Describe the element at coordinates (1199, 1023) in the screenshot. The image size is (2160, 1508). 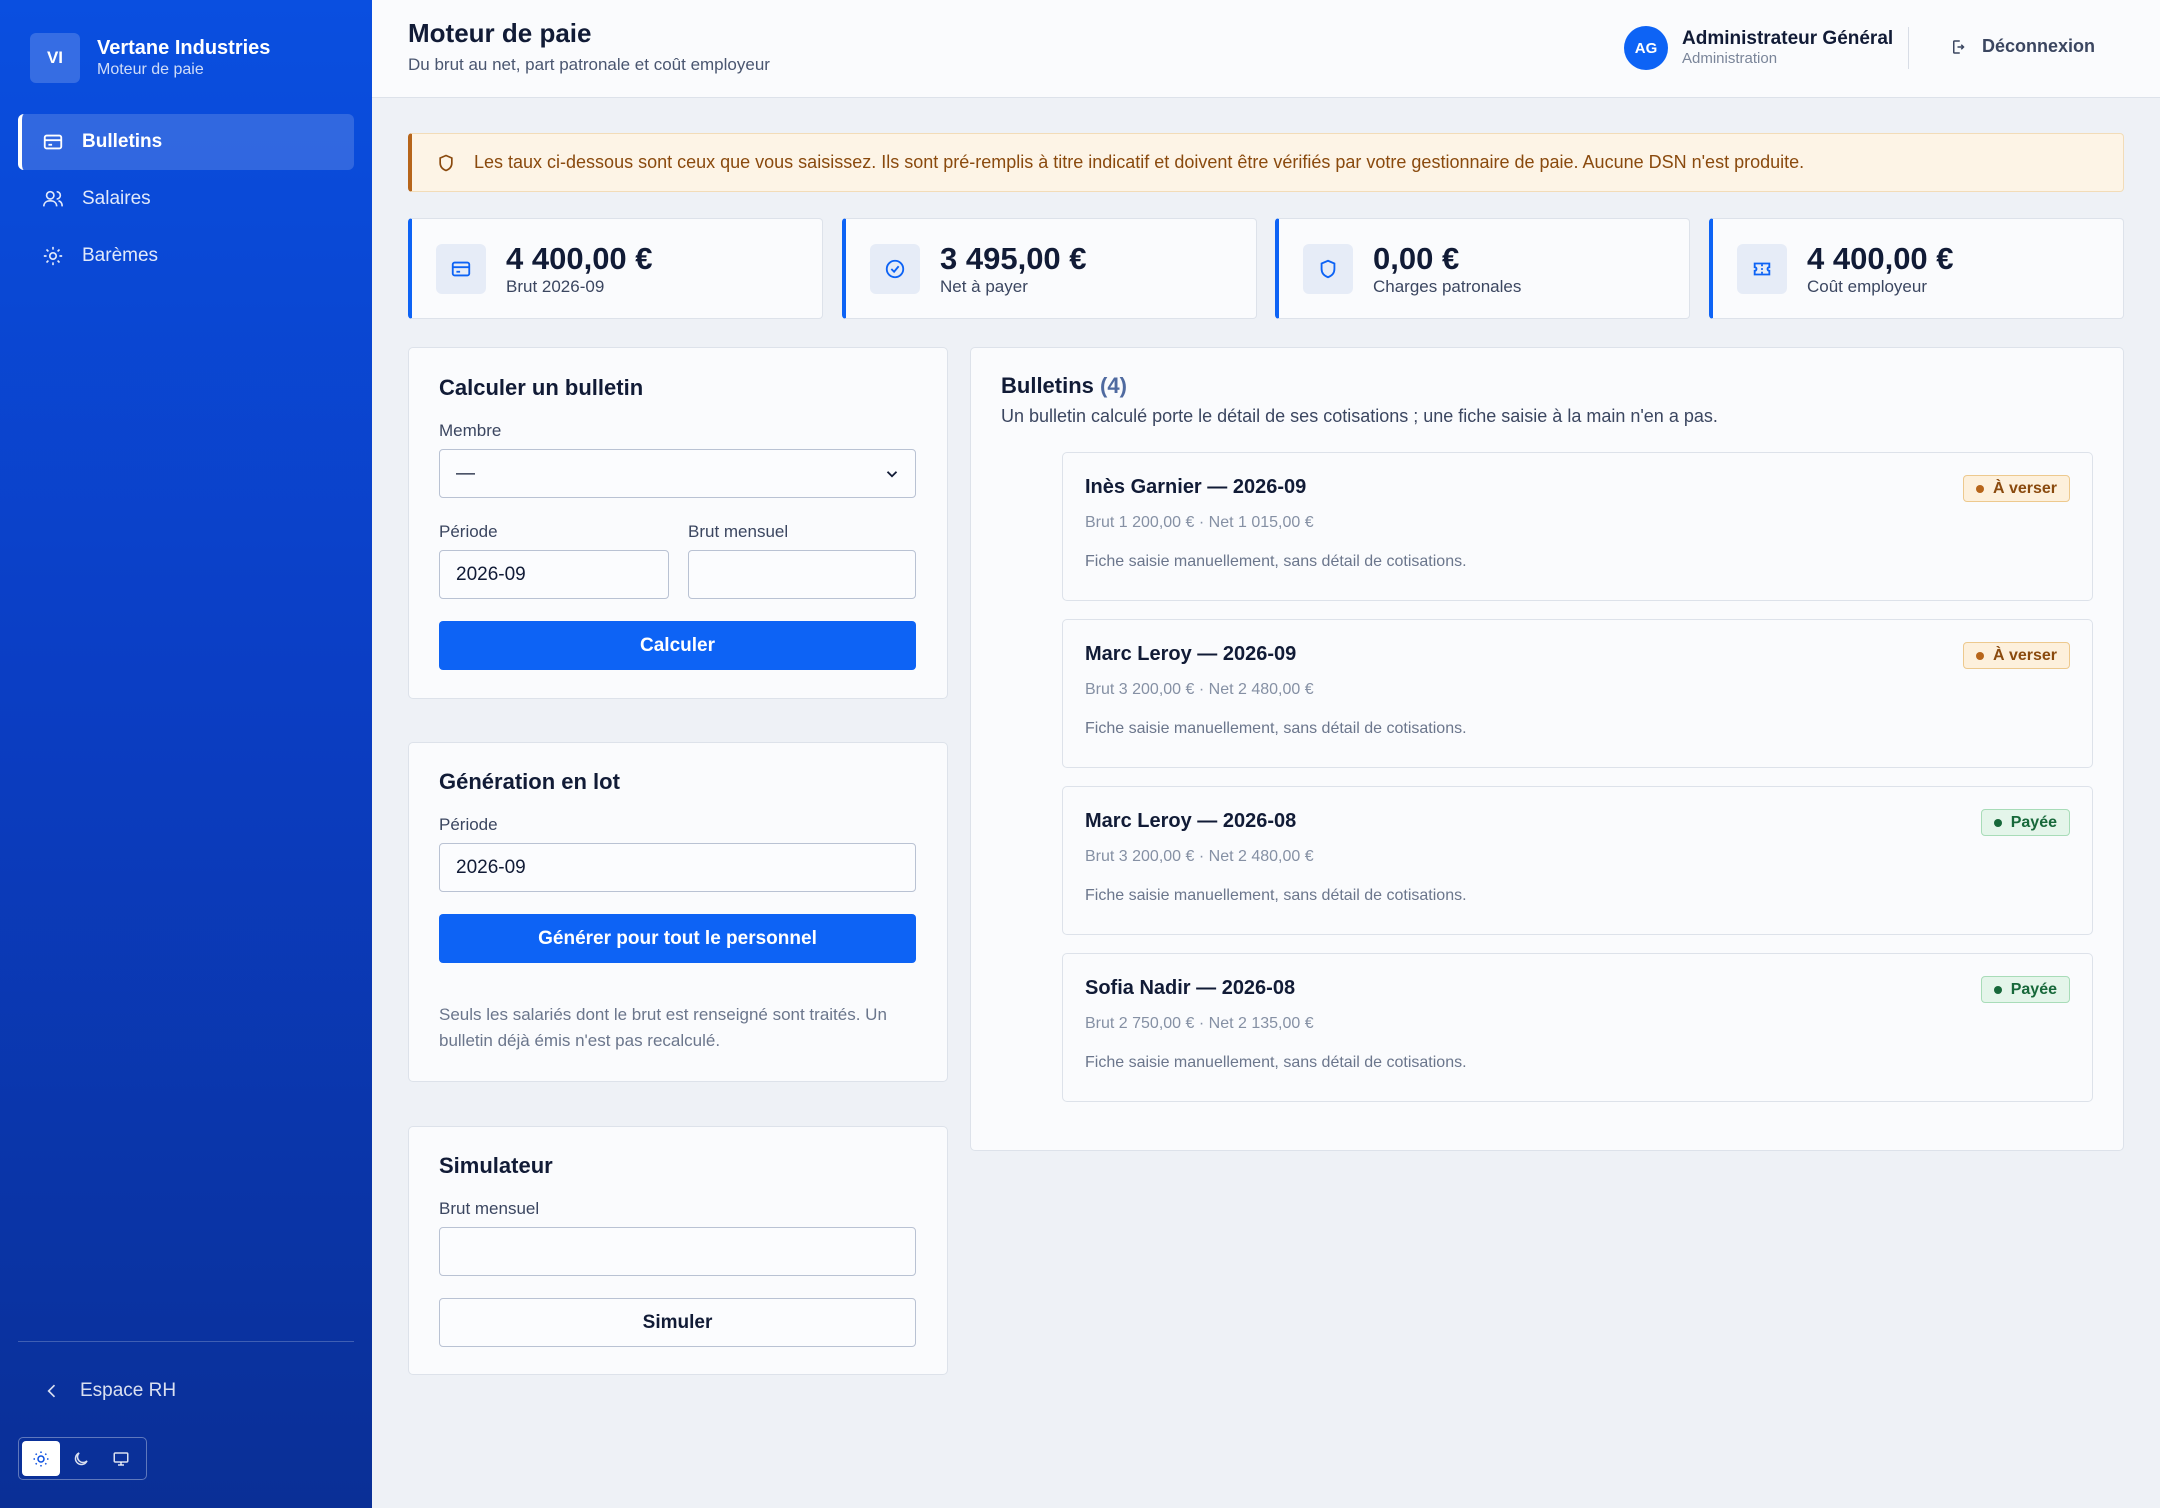
I see `bulletin-amounts: Brut 2 750,00 € · Net 2 135,00 €` at that location.